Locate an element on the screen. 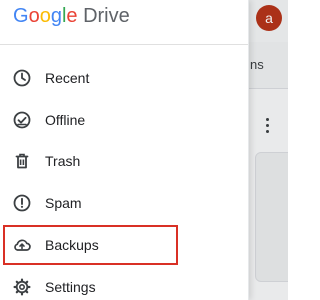 The height and width of the screenshot is (300, 320). spam-icon is located at coordinates (22, 203).